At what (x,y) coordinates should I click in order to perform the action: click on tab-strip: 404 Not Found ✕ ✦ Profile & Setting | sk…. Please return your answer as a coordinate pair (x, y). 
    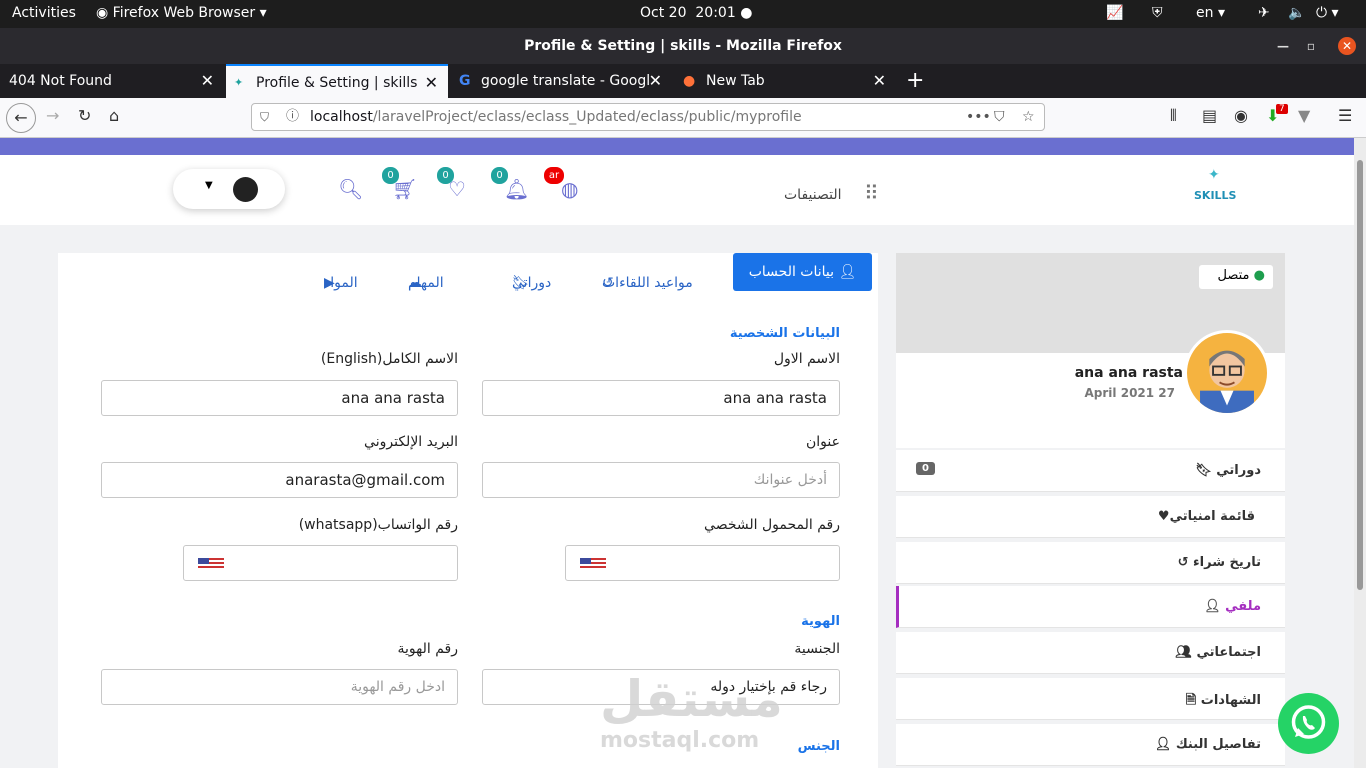
    Looking at the image, I should click on (683, 81).